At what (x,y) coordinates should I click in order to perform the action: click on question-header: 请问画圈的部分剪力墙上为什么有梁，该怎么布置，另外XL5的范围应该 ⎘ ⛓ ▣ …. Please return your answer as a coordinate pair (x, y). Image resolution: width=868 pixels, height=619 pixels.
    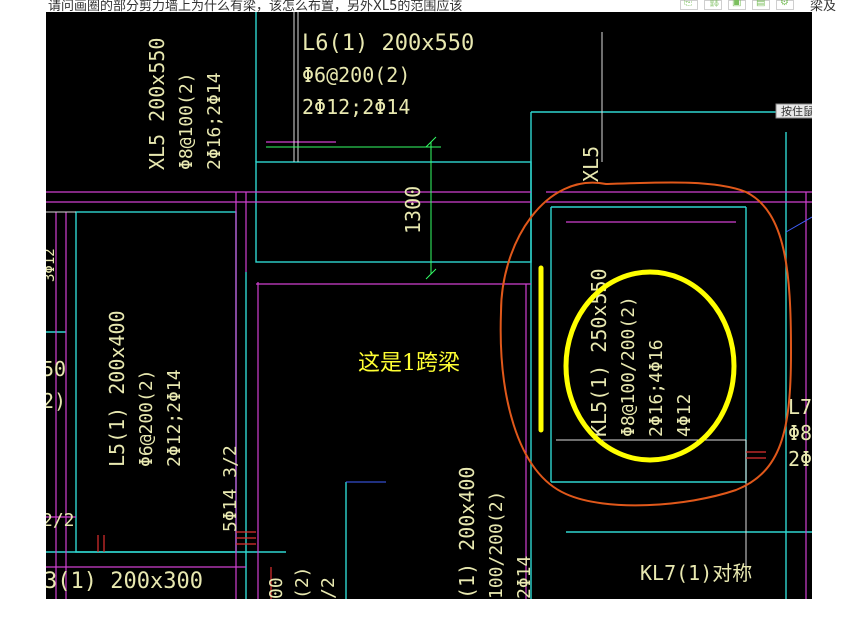
    Looking at the image, I should click on (434, 6).